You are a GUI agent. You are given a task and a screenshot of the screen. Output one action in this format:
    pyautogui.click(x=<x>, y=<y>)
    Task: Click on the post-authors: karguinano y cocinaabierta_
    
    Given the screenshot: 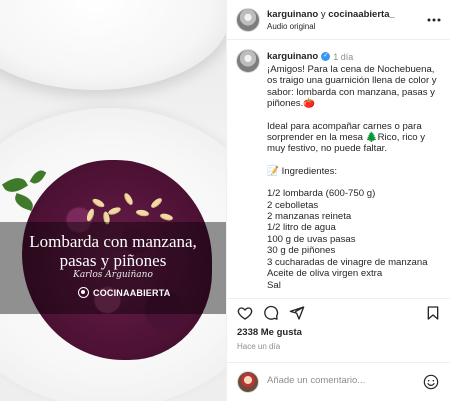 What is the action you would take?
    pyautogui.click(x=331, y=14)
    